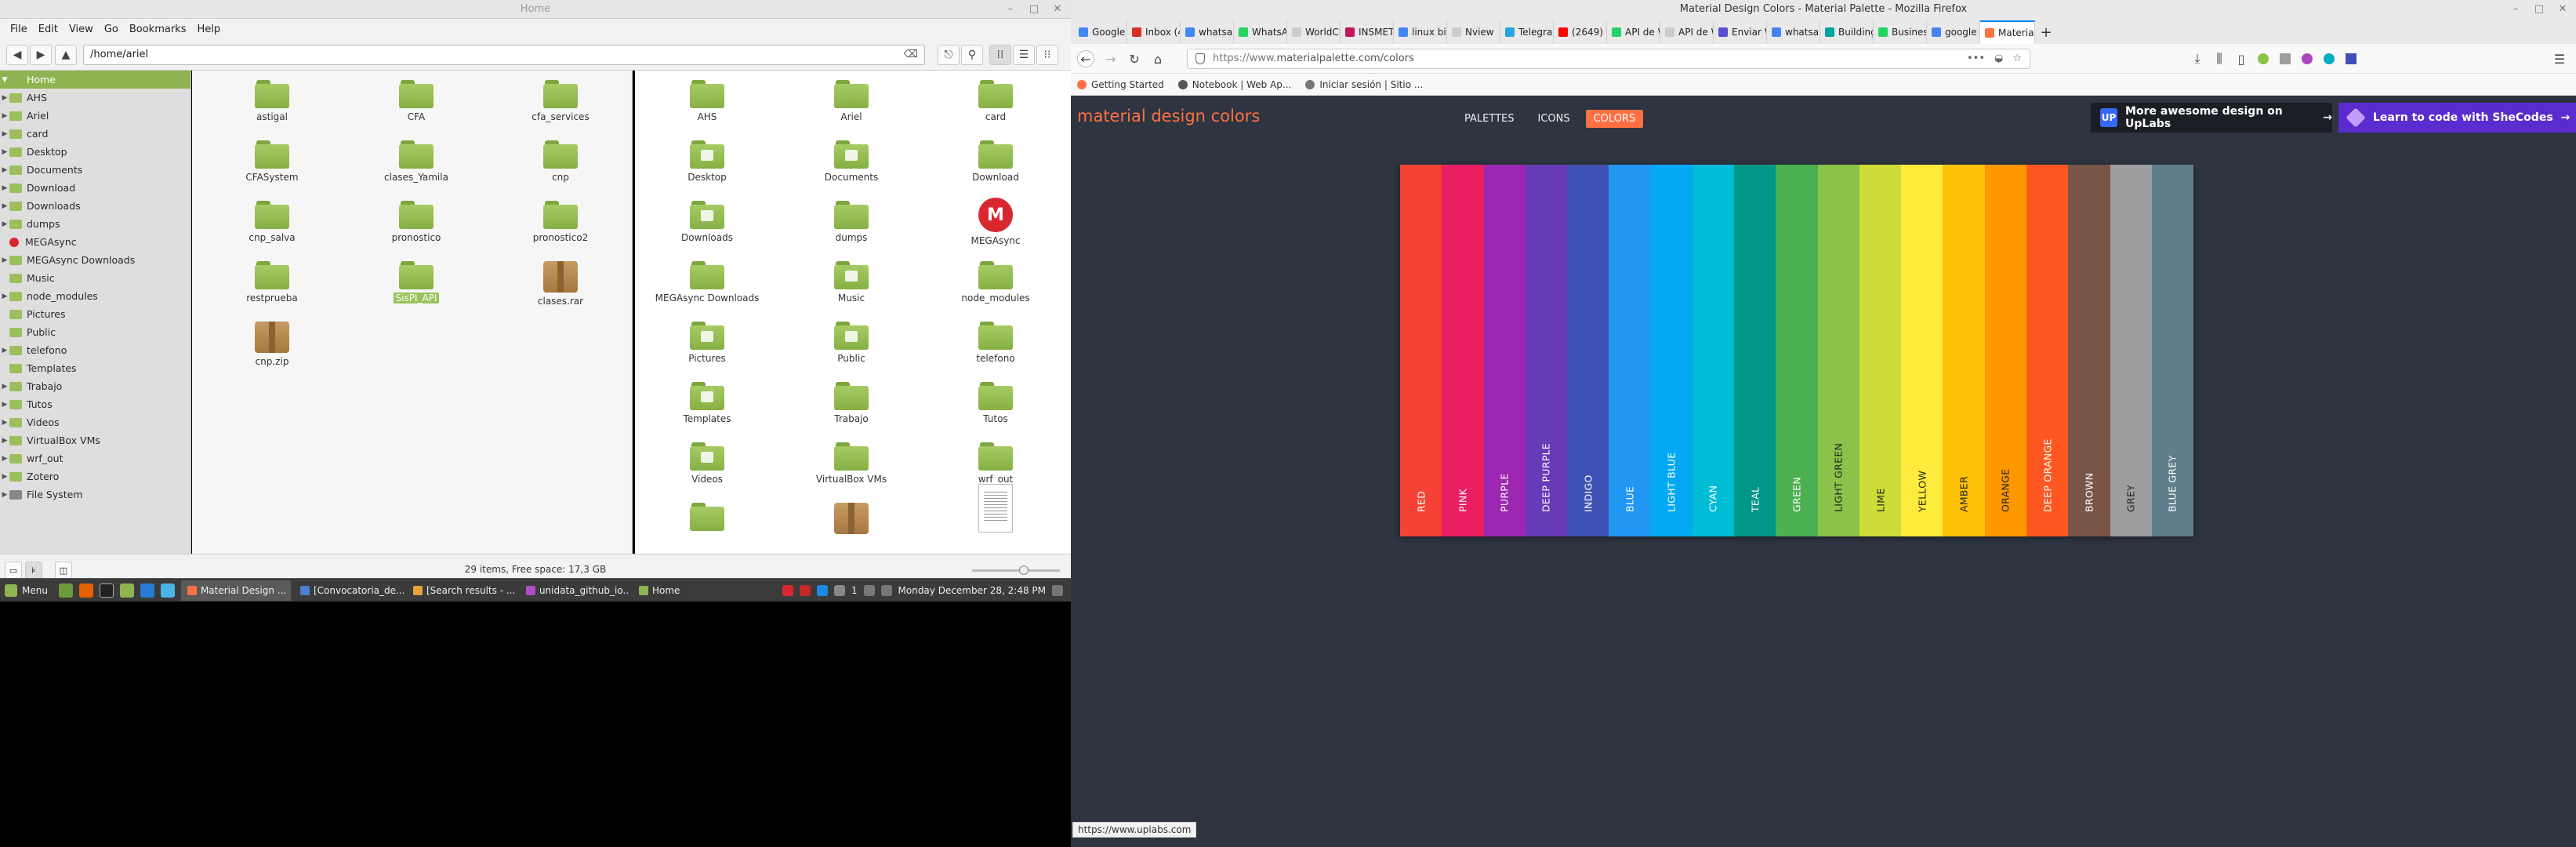 Image resolution: width=2576 pixels, height=847 pixels. I want to click on browser-tab: Materia, so click(2007, 32).